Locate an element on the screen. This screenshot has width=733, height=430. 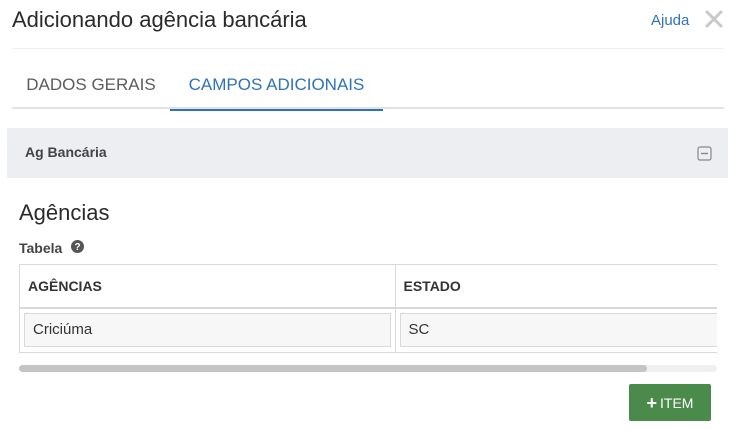
field-label-tabela: Tabela is located at coordinates (41, 248).